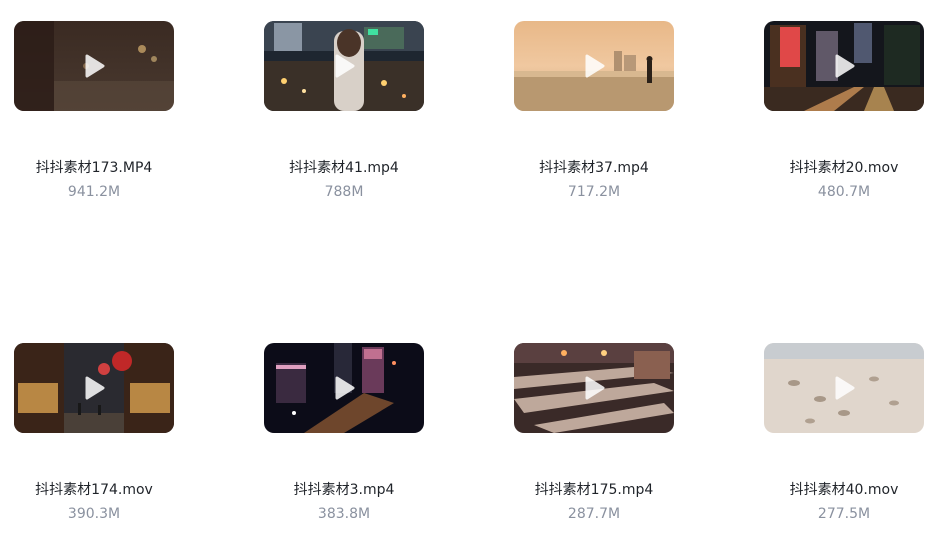 Image resolution: width=940 pixels, height=543 pixels. Describe the element at coordinates (114, 121) in the screenshot. I see `video-card: 抖抖素材173.MP4 941.2M` at that location.